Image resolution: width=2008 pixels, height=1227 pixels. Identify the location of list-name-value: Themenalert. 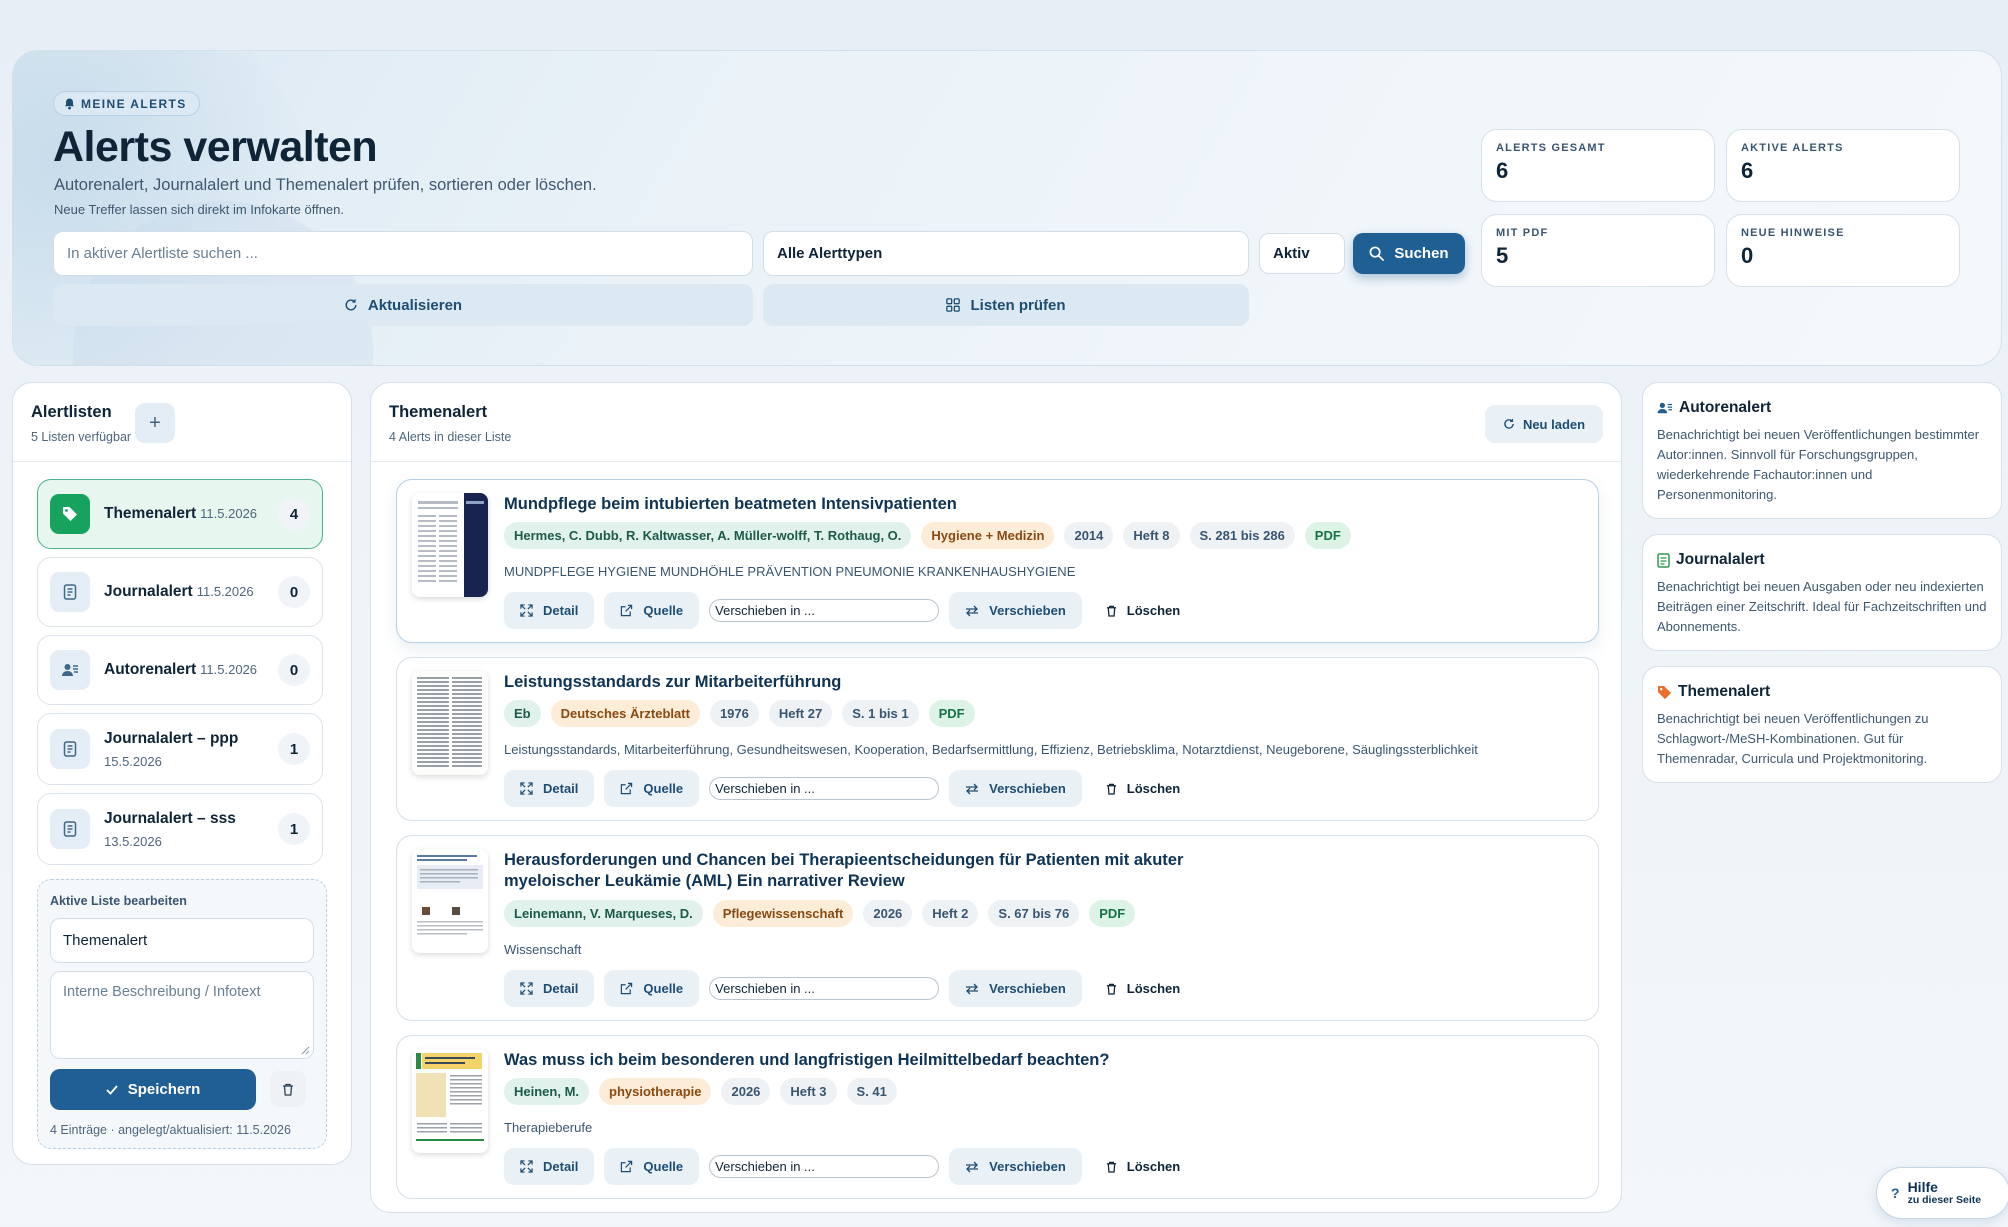
(105, 940).